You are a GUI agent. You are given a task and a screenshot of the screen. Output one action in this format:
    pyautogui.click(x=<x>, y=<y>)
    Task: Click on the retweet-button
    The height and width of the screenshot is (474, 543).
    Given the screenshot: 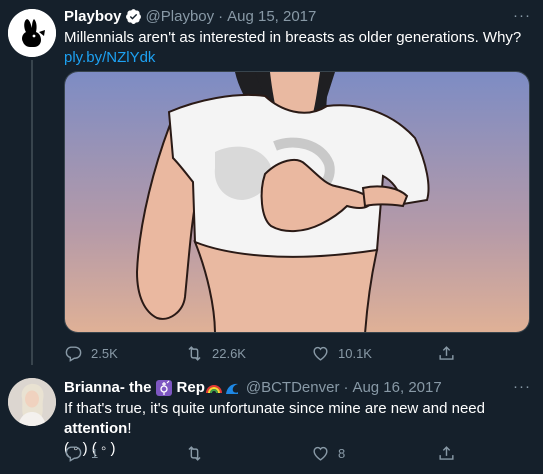 What is the action you would take?
    pyautogui.click(x=198, y=453)
    